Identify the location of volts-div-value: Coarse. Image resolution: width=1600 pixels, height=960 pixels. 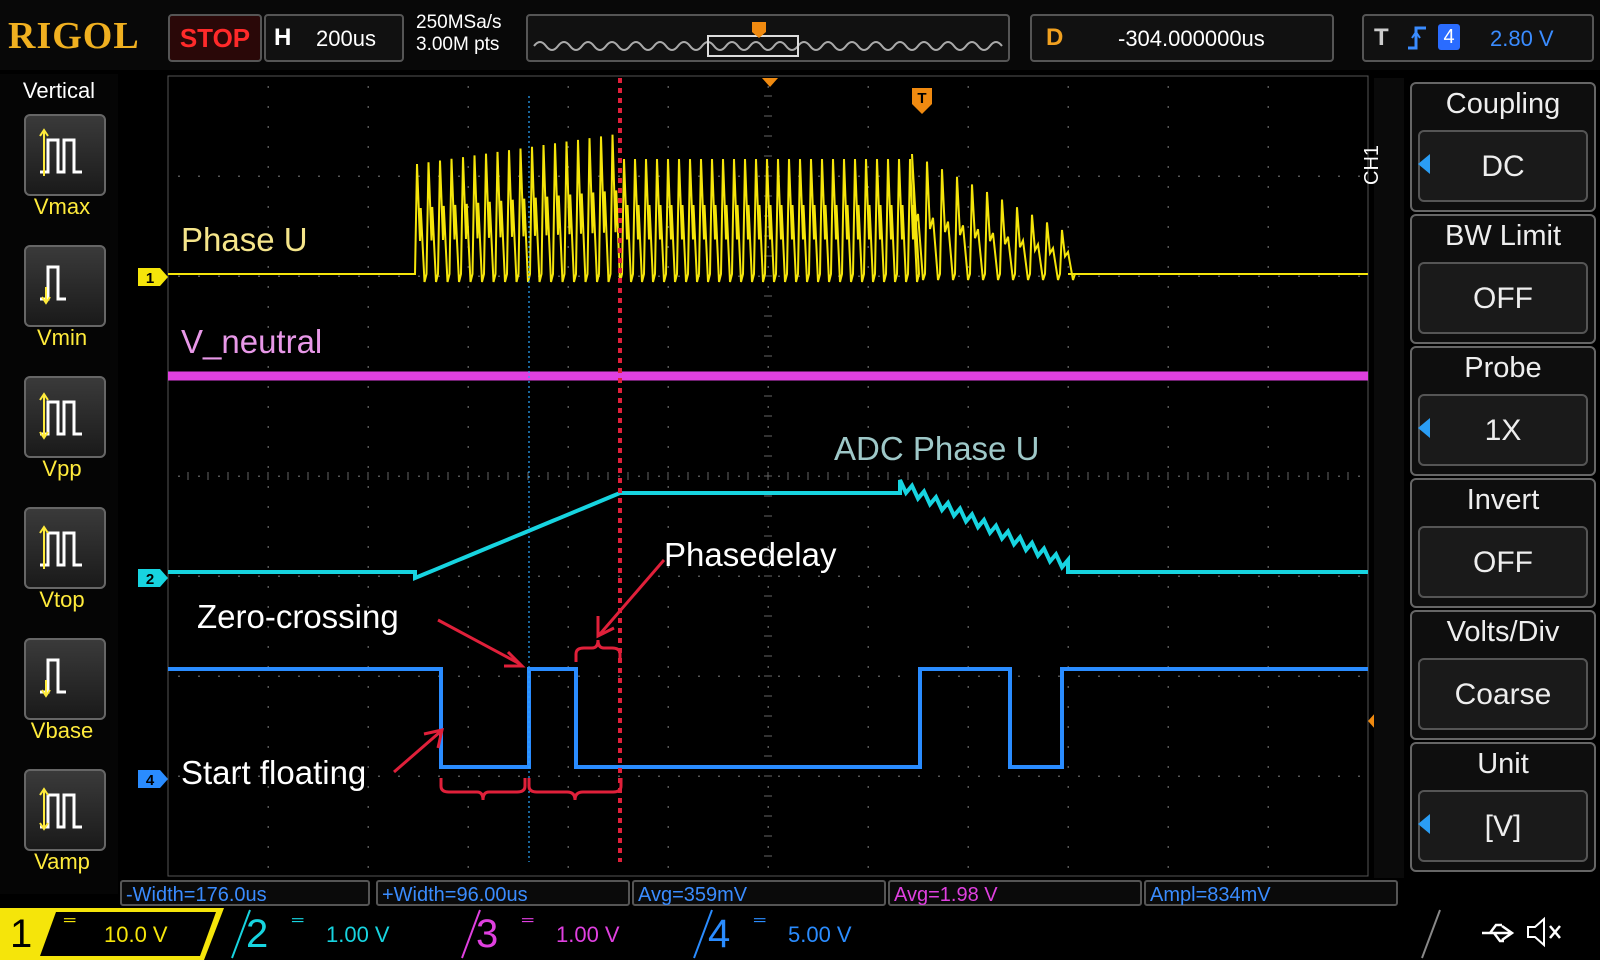
(1503, 694).